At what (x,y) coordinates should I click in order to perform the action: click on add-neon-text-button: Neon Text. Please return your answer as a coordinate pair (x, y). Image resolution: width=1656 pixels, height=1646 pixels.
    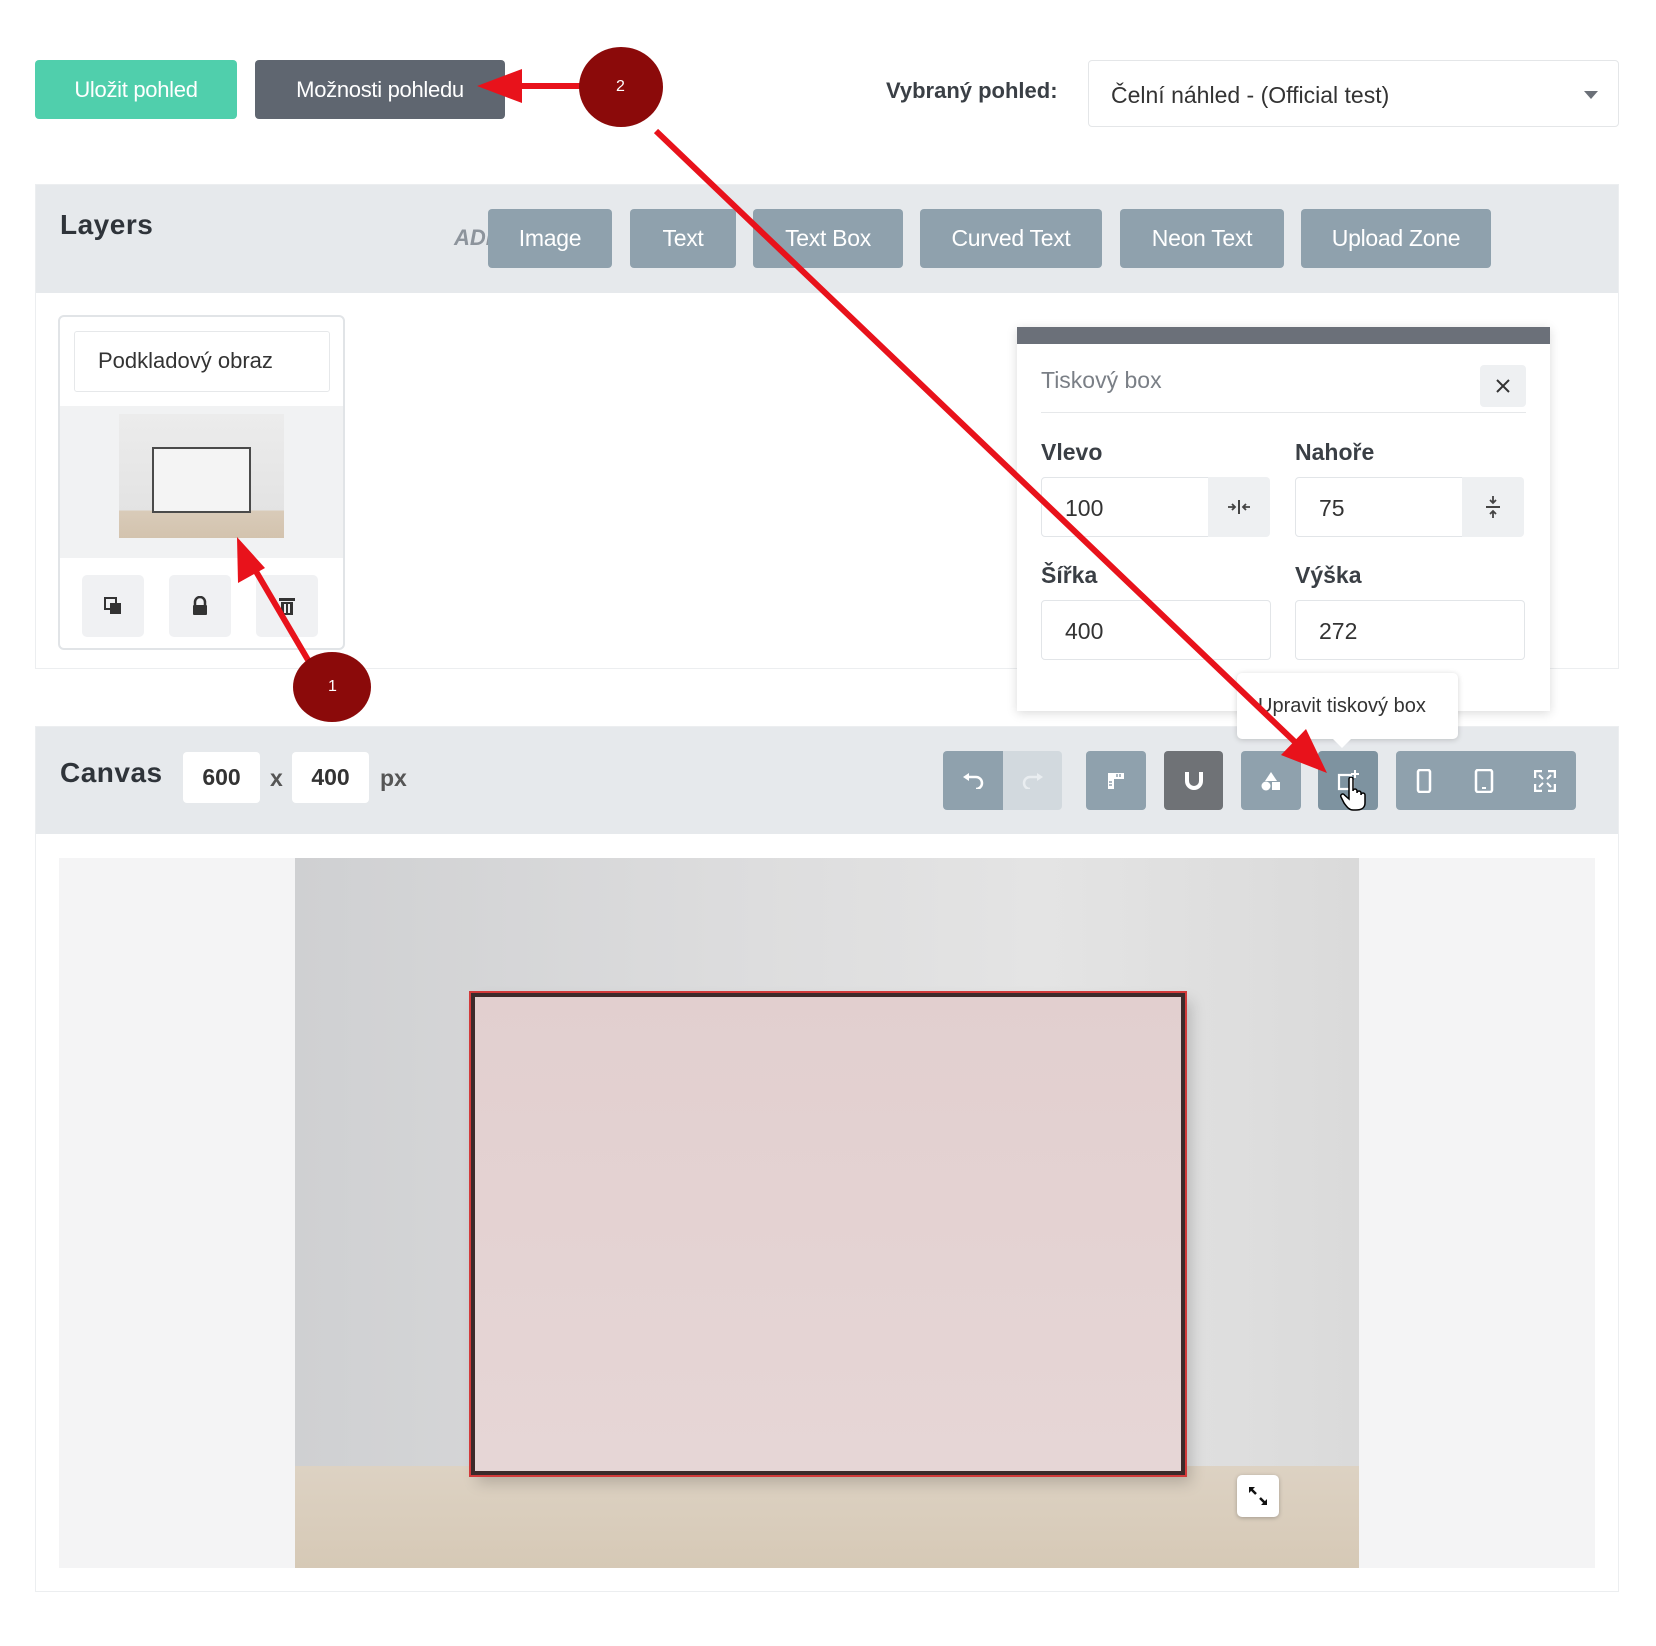
    Looking at the image, I should click on (1202, 238).